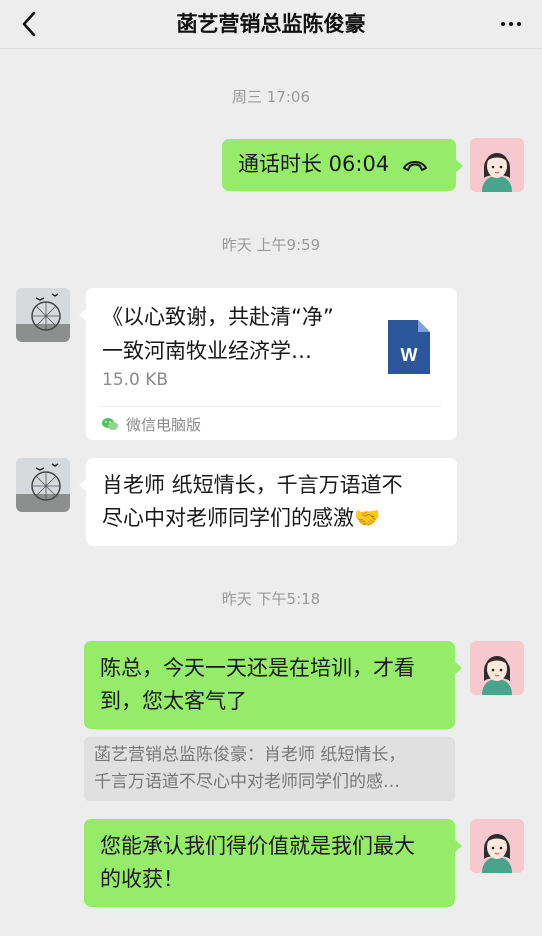 Image resolution: width=542 pixels, height=936 pixels. What do you see at coordinates (228, 518) in the screenshot?
I see `message-line: 尽心中对老师同学们的感激` at bounding box center [228, 518].